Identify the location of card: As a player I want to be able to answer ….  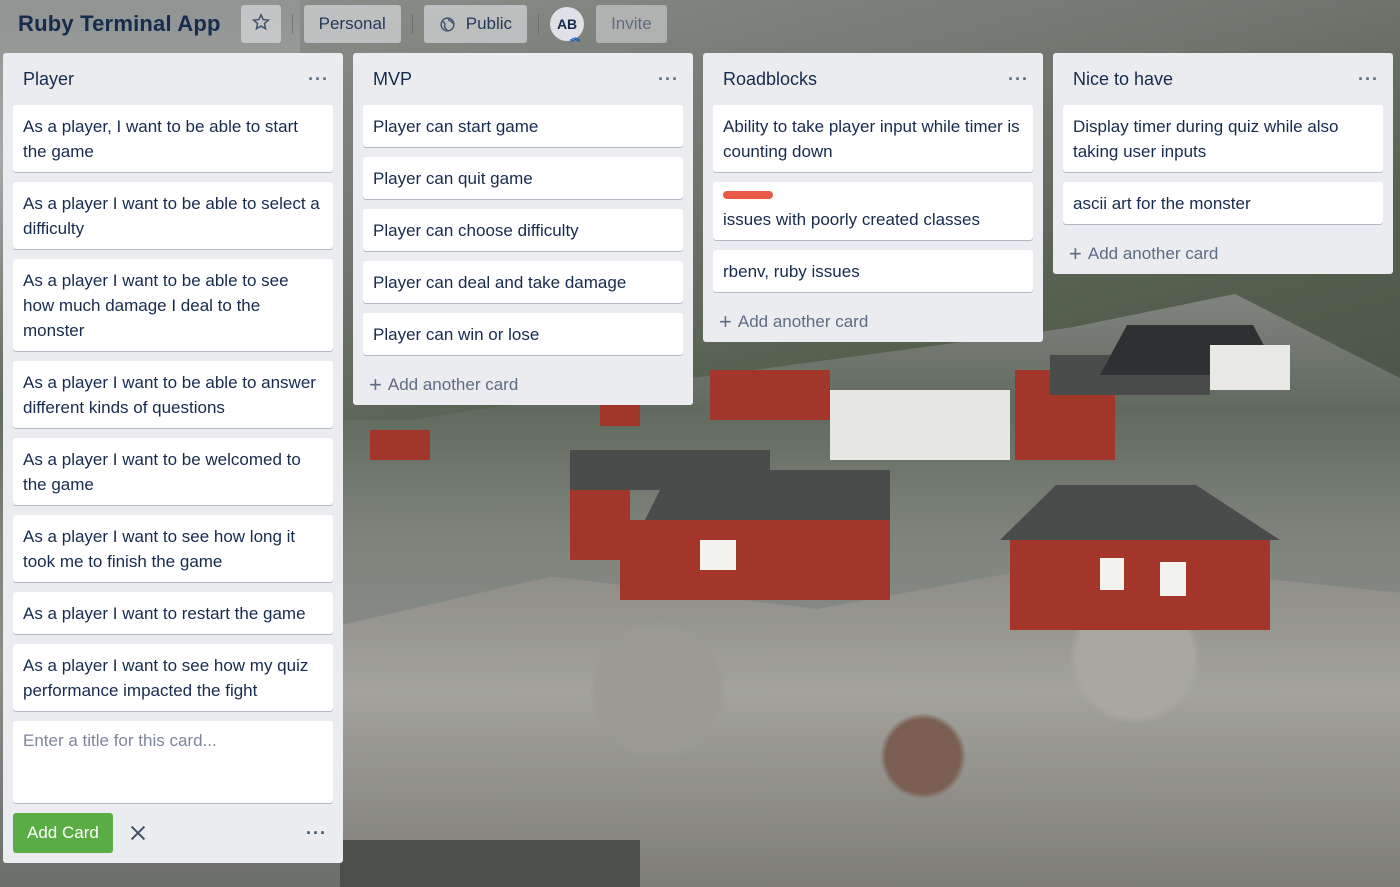
(173, 394).